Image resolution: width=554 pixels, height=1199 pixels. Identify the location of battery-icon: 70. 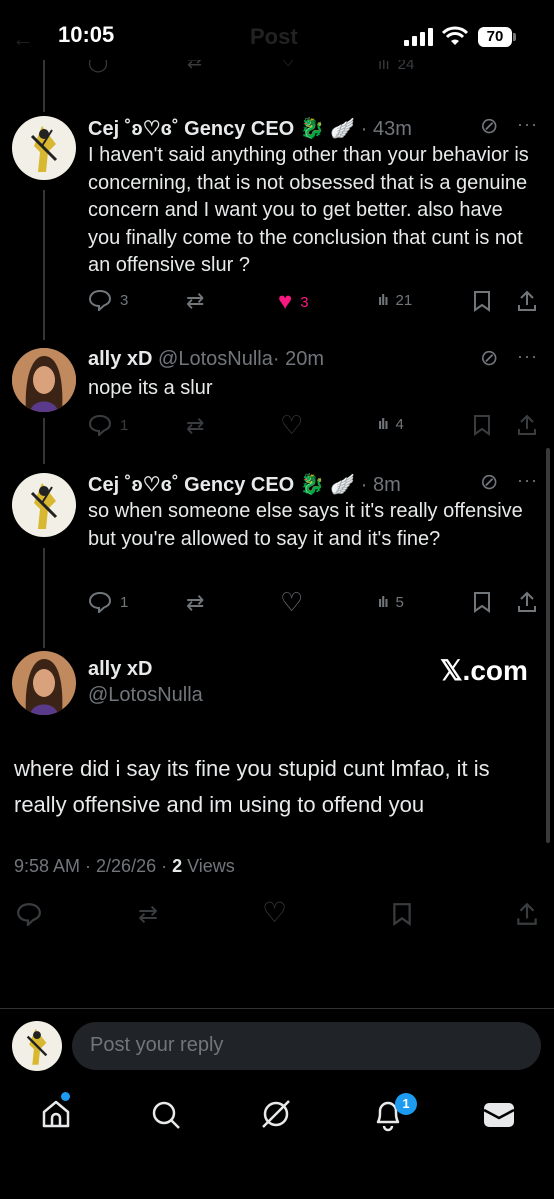
(495, 37).